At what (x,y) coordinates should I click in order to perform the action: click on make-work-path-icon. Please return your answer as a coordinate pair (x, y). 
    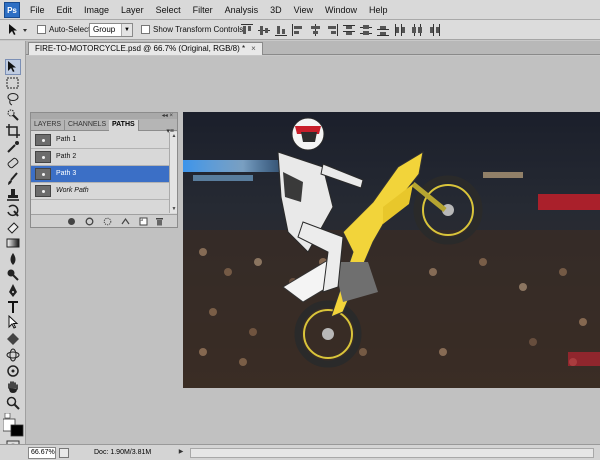
    Looking at the image, I should click on (125, 221).